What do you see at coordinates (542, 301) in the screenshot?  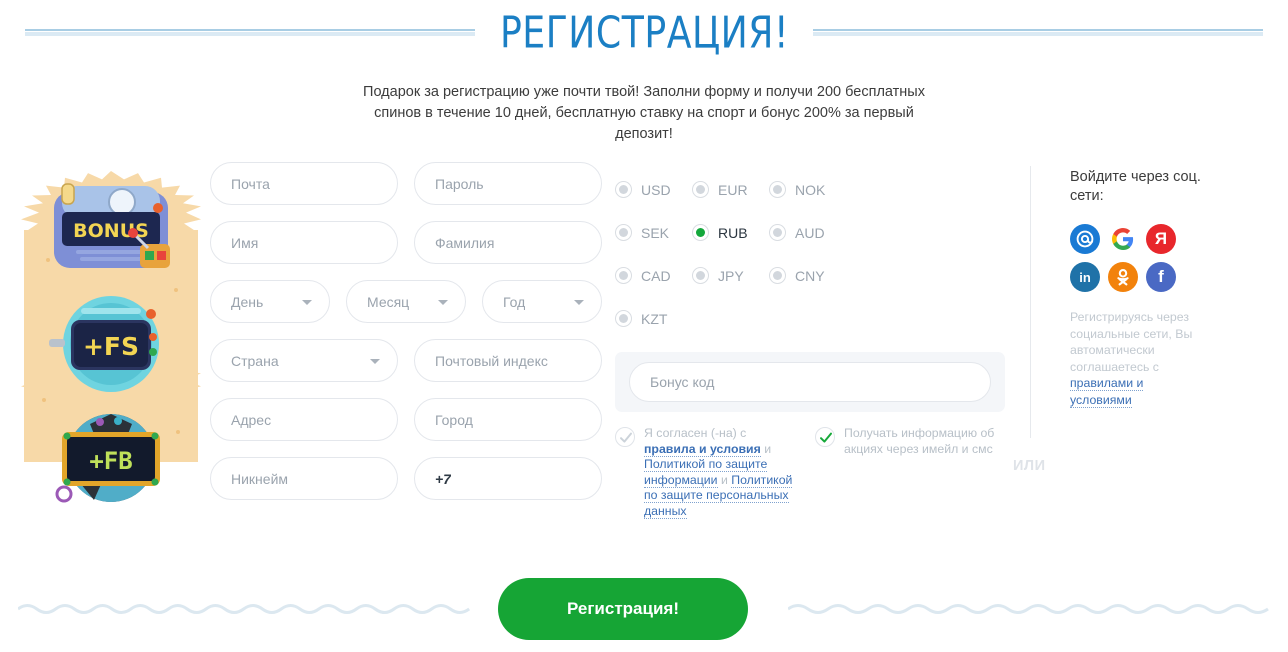 I see `birth-year-select: Год` at bounding box center [542, 301].